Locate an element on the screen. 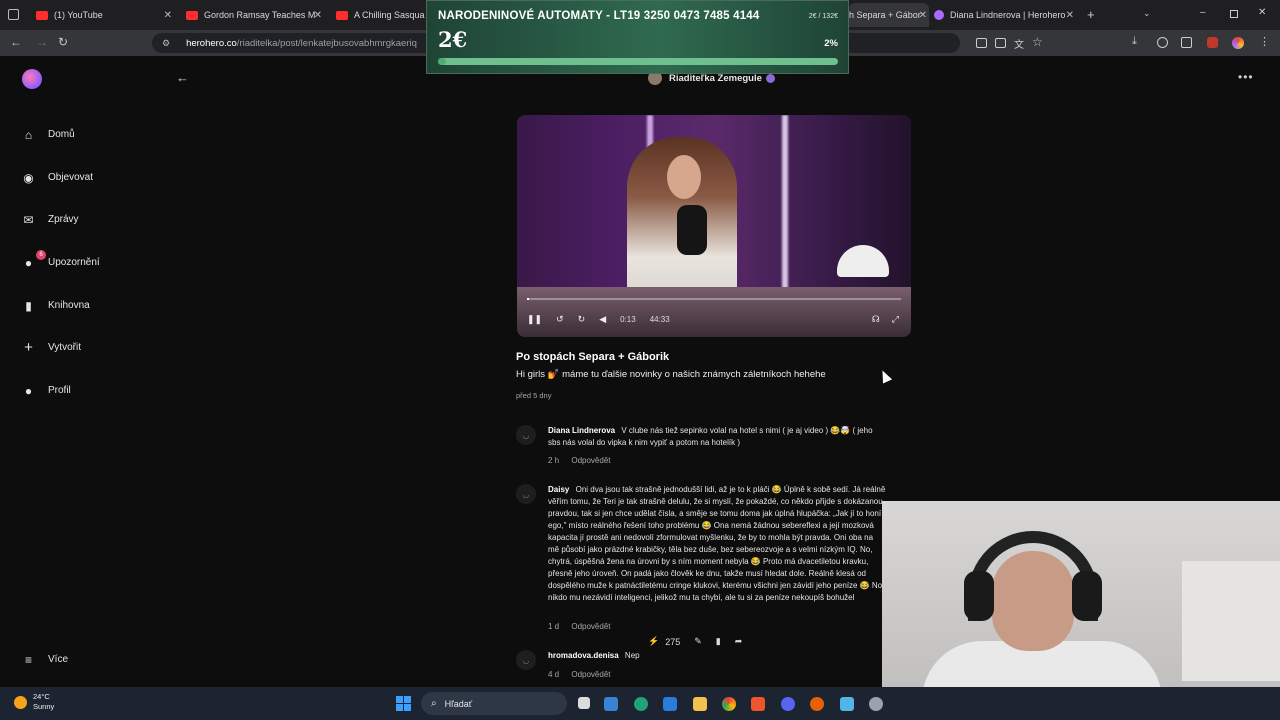  temperature: 24°C is located at coordinates (41, 696).